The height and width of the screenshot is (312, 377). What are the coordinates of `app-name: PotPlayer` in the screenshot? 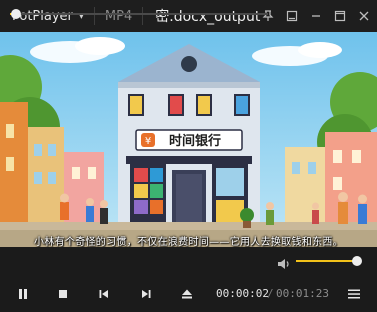 It's located at (42, 16).